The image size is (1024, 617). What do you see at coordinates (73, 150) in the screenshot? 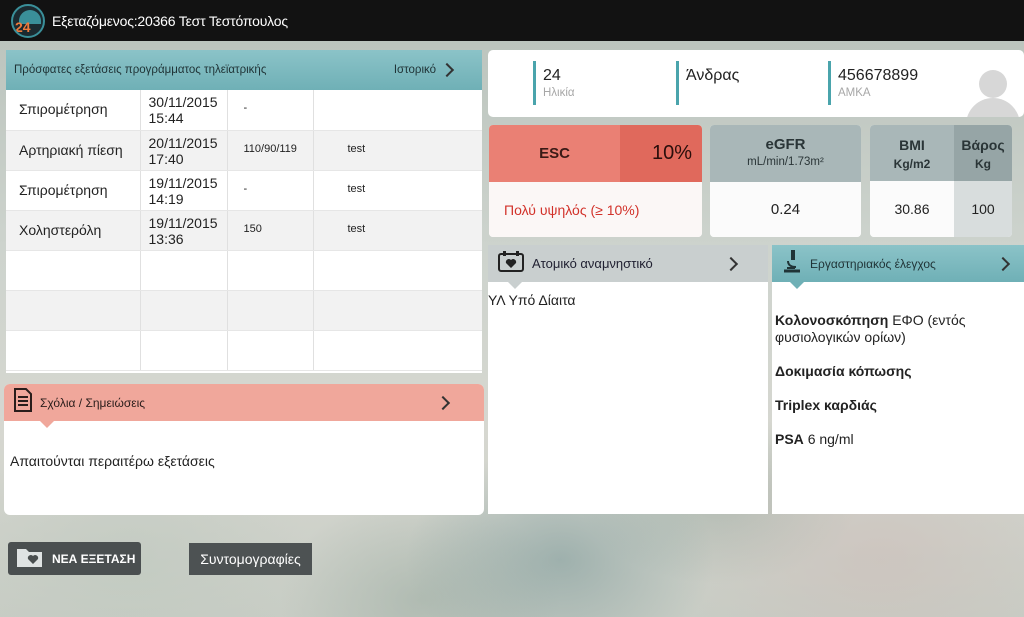
I see `exam-name: Αρτηριακή πίεση` at bounding box center [73, 150].